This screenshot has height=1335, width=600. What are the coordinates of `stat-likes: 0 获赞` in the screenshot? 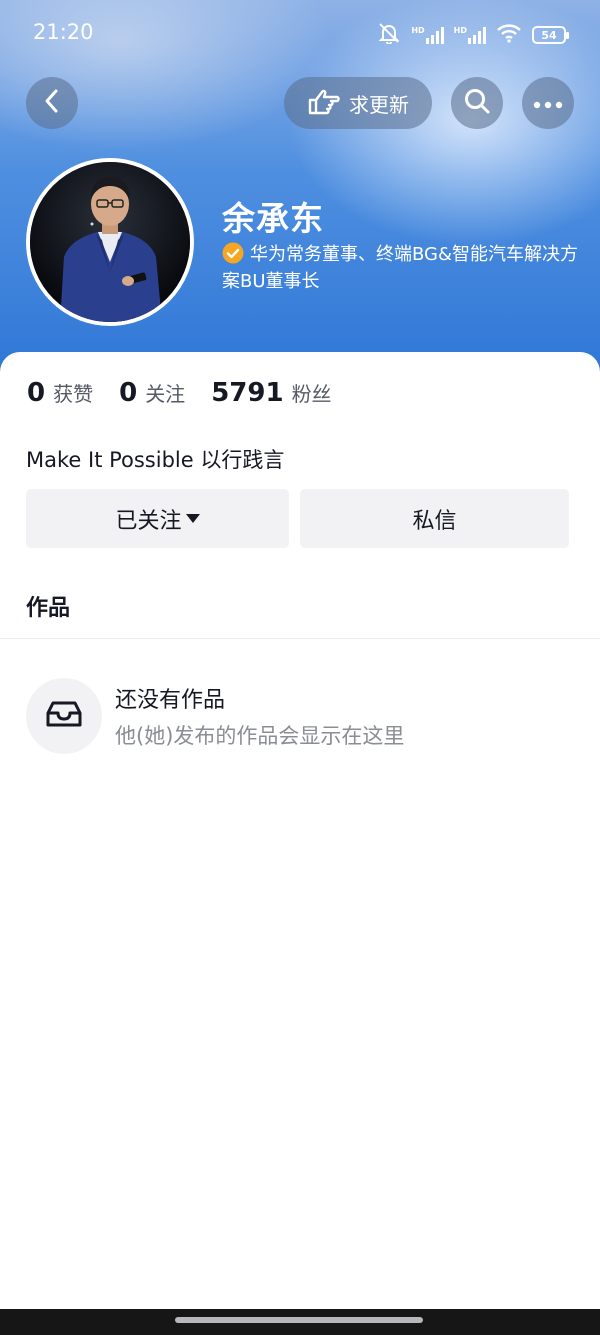 It's located at (60, 393).